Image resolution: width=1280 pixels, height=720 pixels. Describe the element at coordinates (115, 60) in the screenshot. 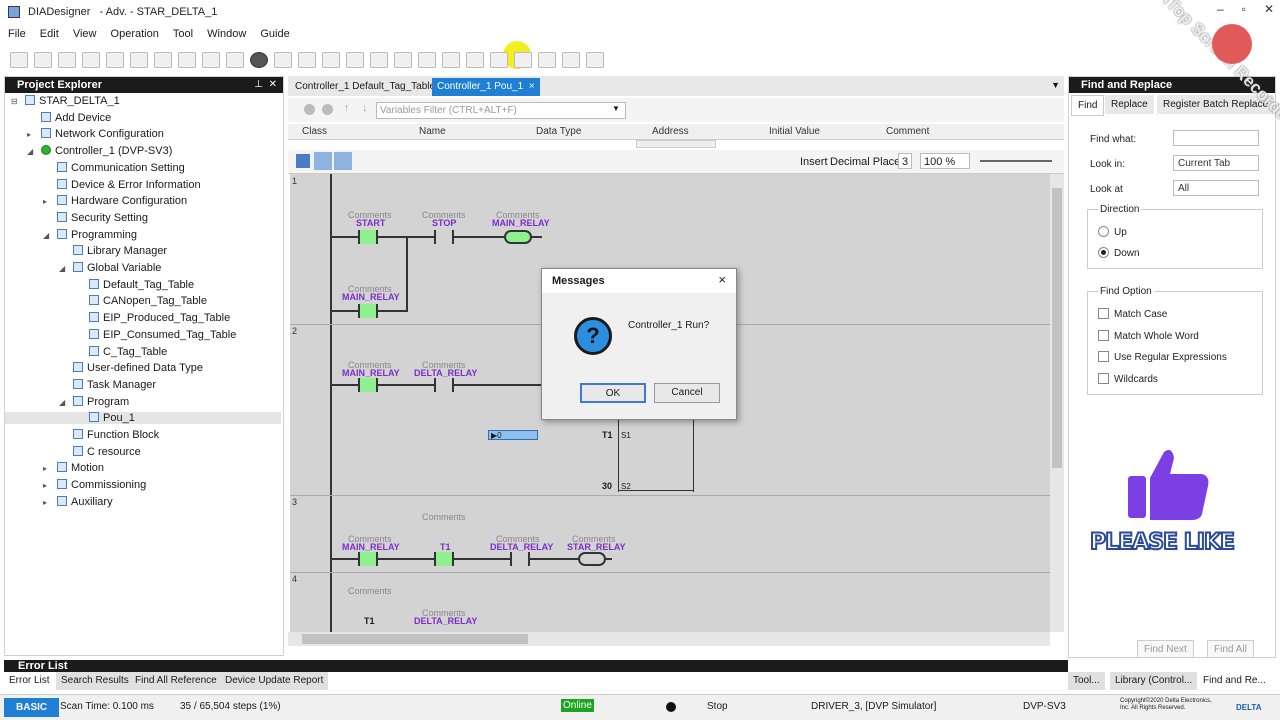

I see `print-preview-icon` at that location.